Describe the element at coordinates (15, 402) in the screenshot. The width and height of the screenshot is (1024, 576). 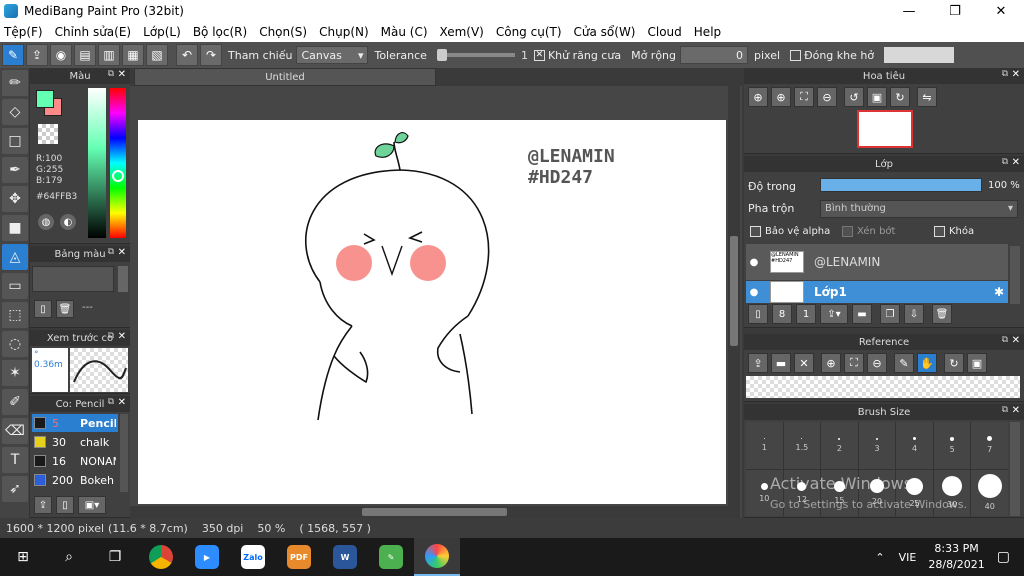
I see `select-pen-tool-icon: ✐` at that location.